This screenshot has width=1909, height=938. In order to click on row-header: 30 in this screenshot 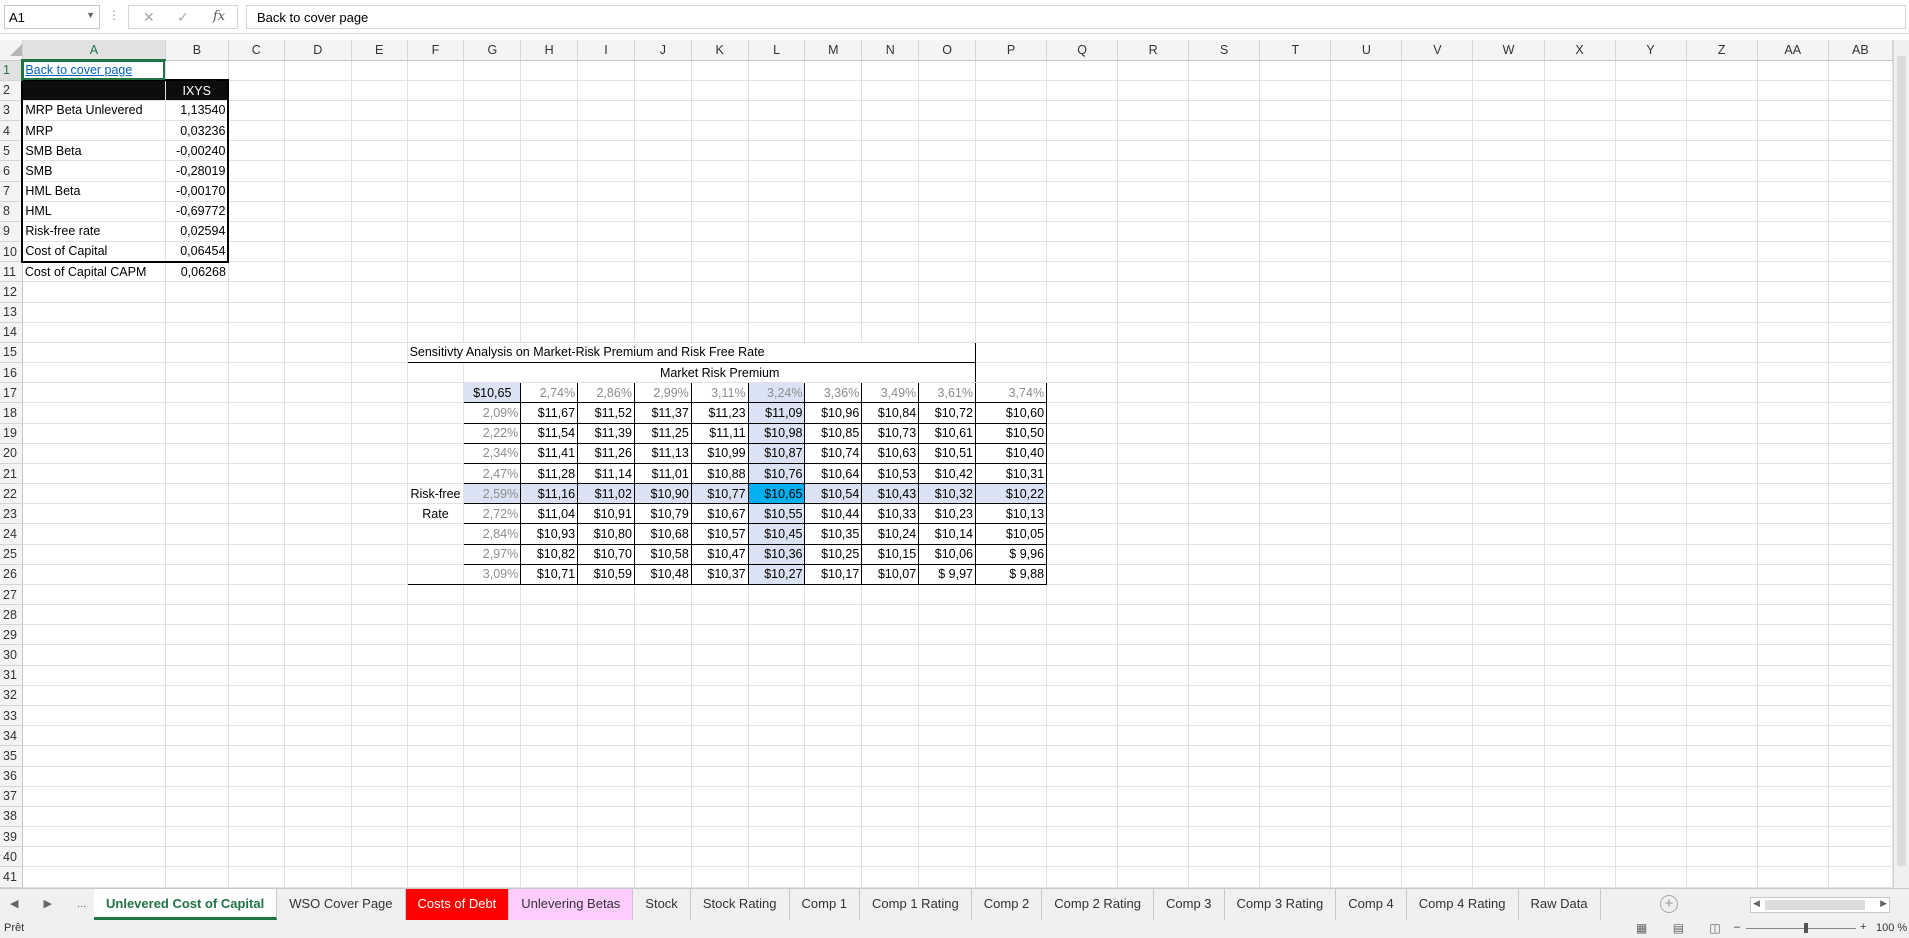, I will do `click(11, 655)`.